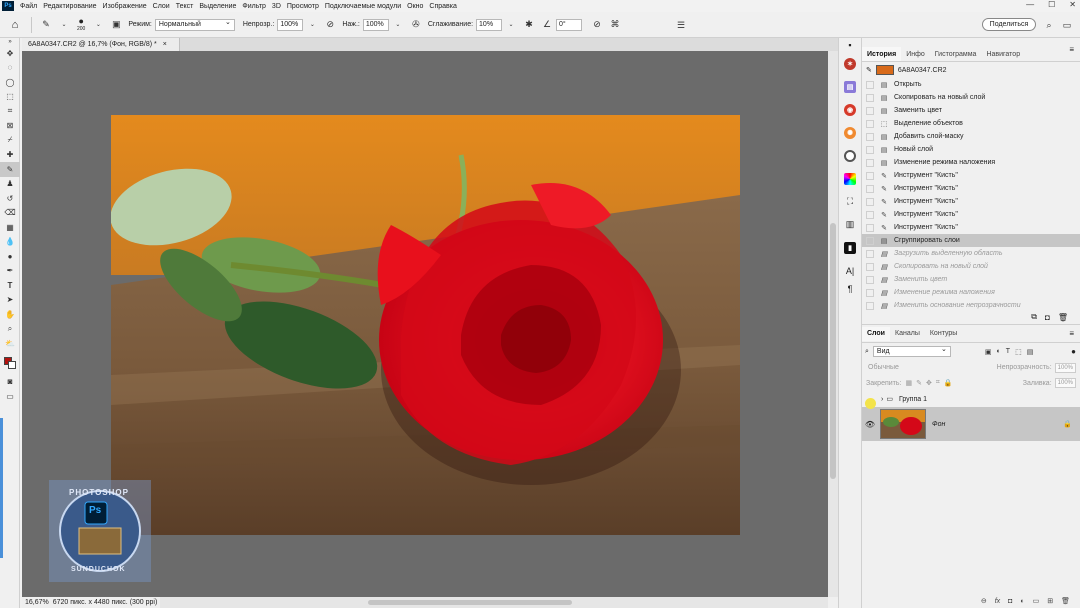  Describe the element at coordinates (10, 126) in the screenshot. I see `frame-tool-icon: ⊠` at that location.